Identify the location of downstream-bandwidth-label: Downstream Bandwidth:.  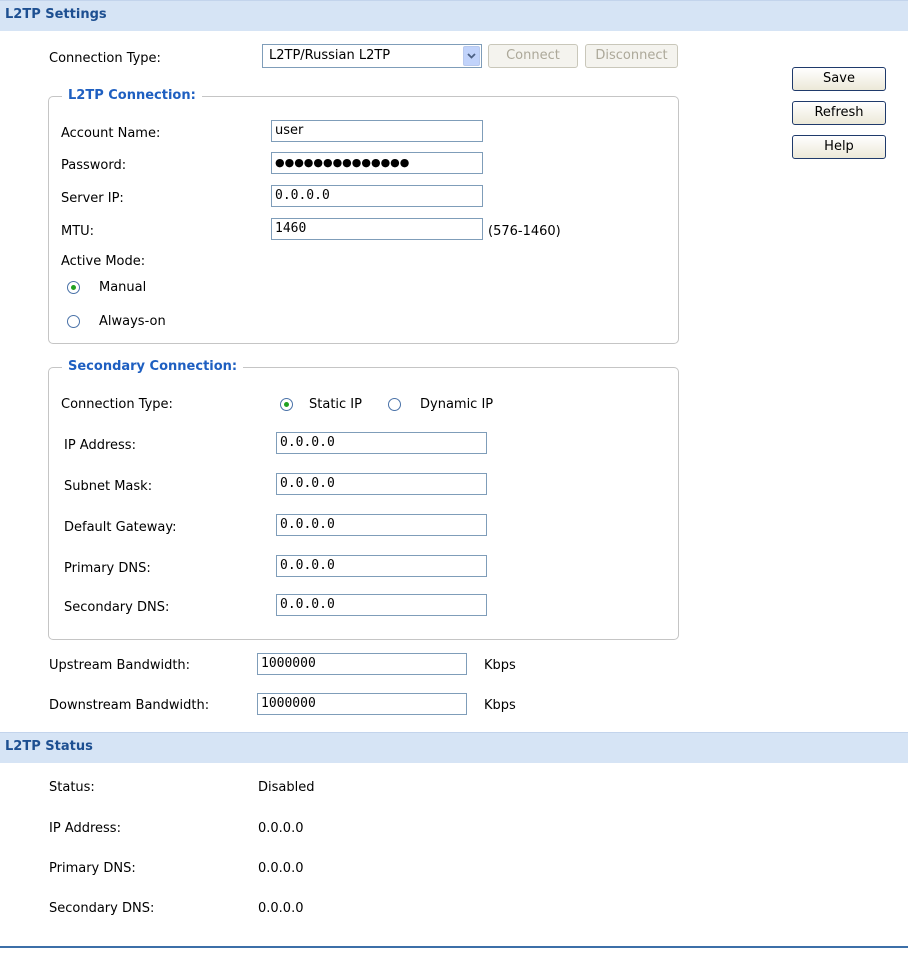
(129, 705).